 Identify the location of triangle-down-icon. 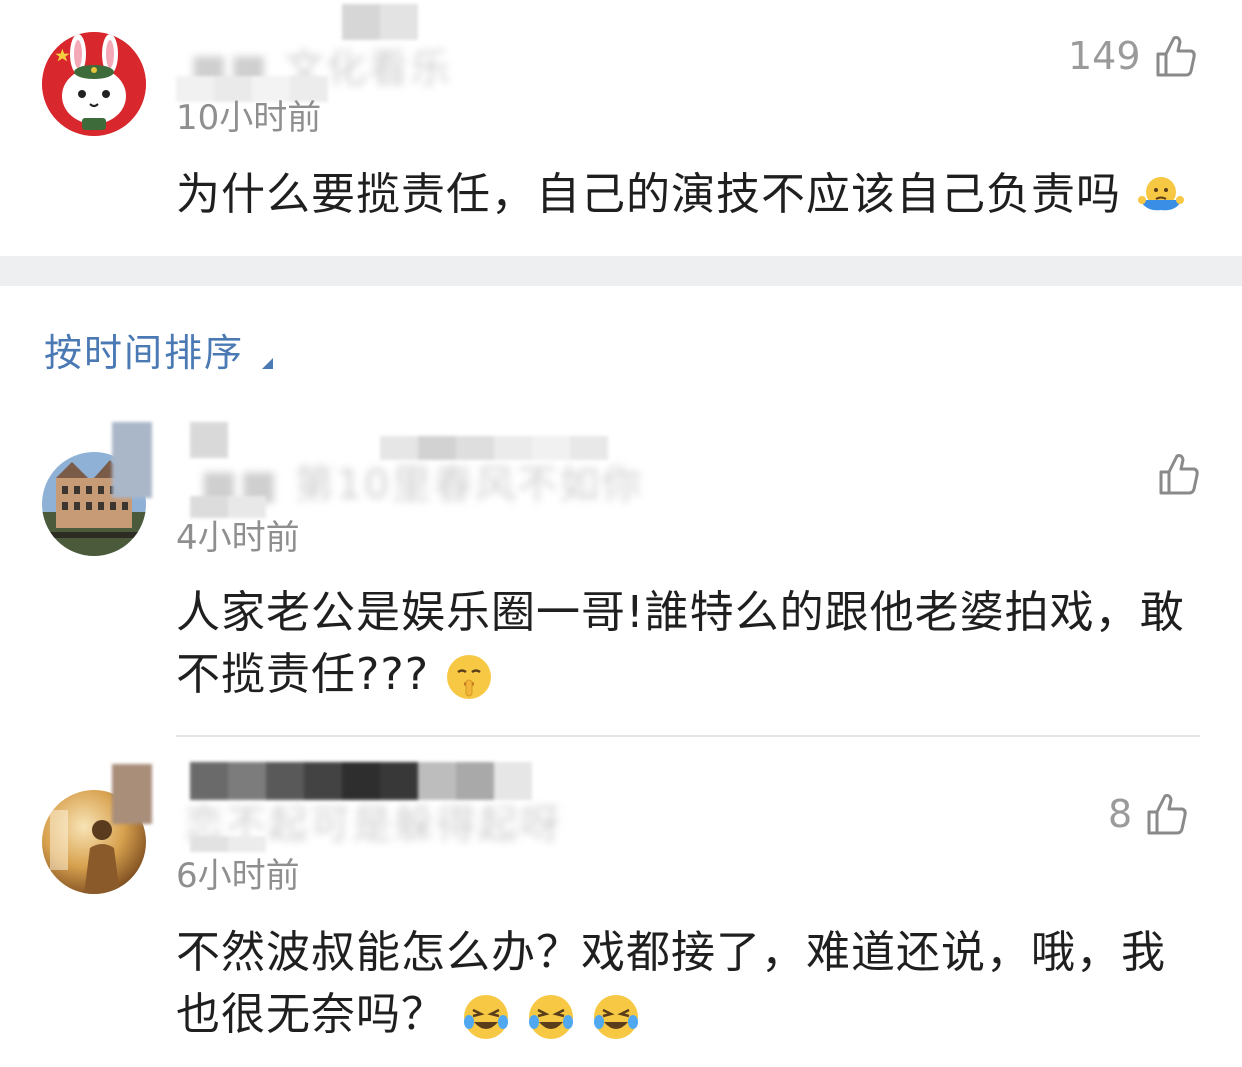
(268, 363).